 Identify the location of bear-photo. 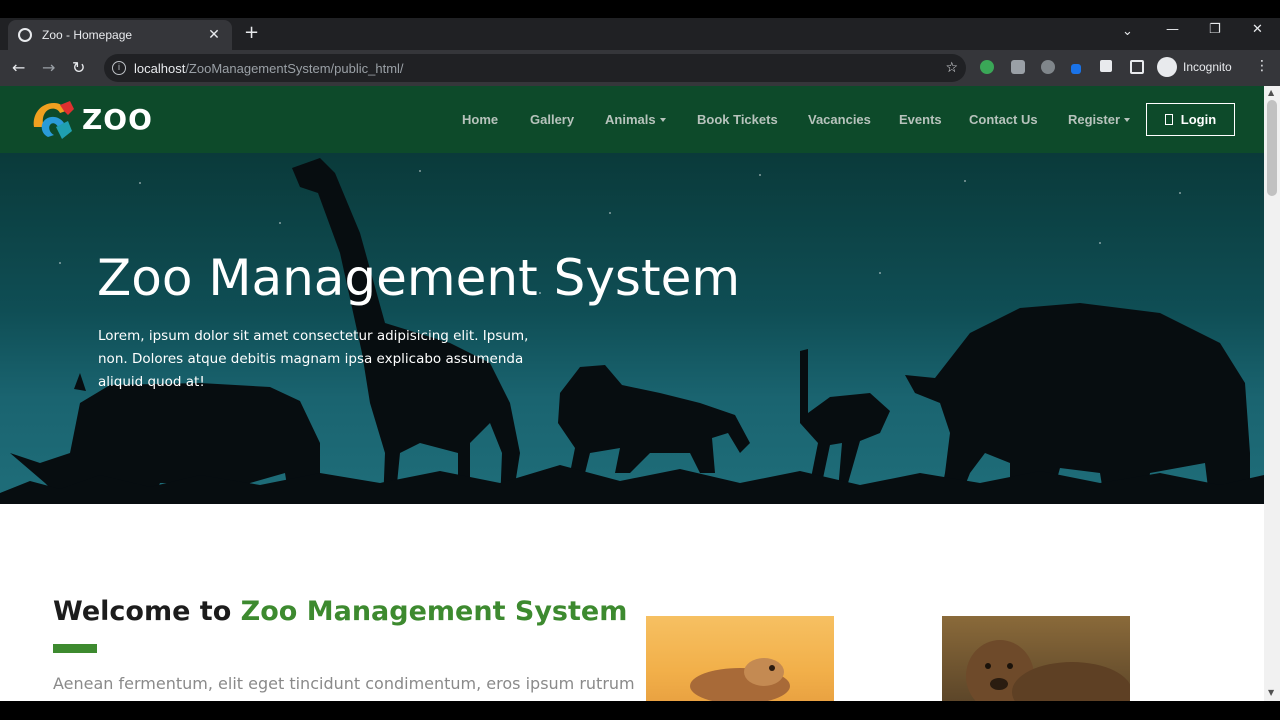
(1036, 658).